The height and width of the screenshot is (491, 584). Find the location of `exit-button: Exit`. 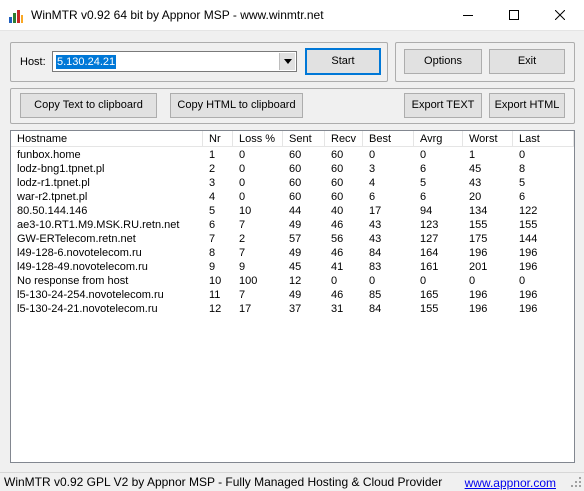

exit-button: Exit is located at coordinates (527, 61).